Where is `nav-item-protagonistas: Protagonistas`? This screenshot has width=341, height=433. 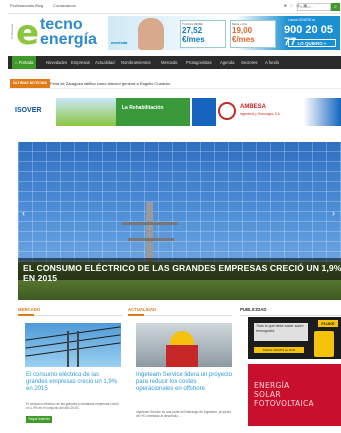 nav-item-protagonistas: Protagonistas is located at coordinates (199, 62).